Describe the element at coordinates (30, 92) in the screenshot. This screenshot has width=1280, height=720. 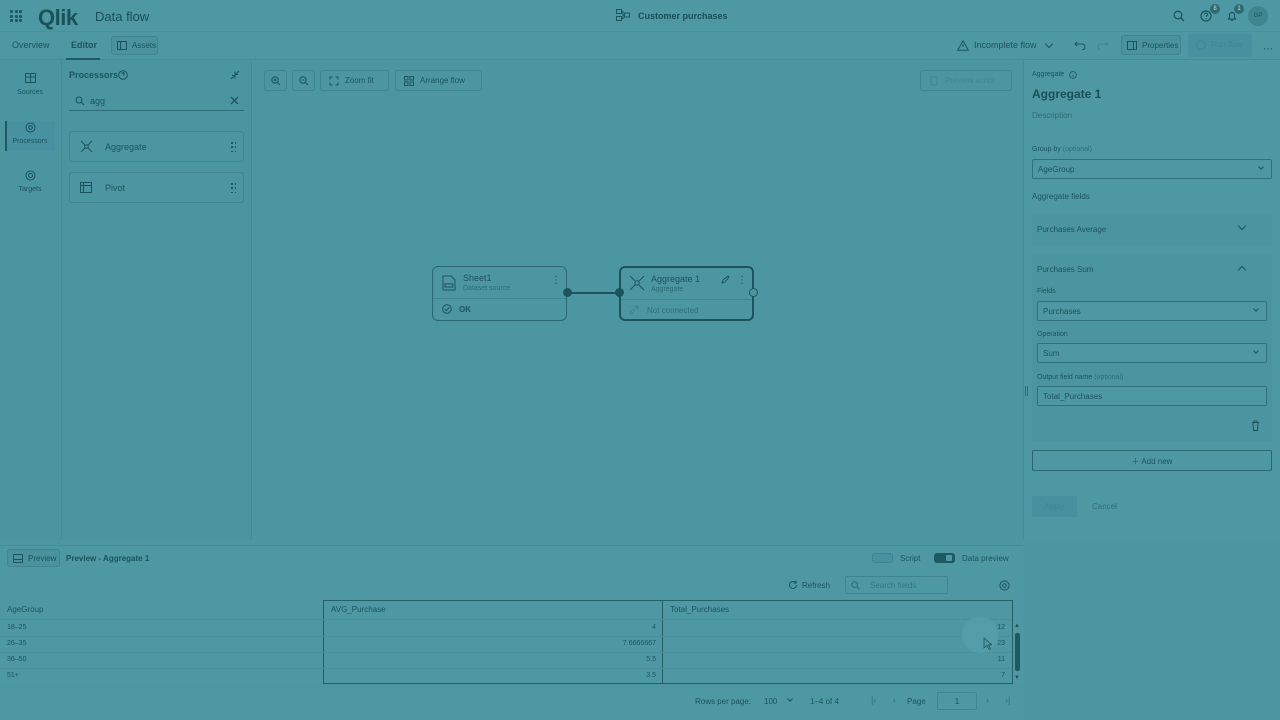
I see `nav-sources: Sources` at that location.